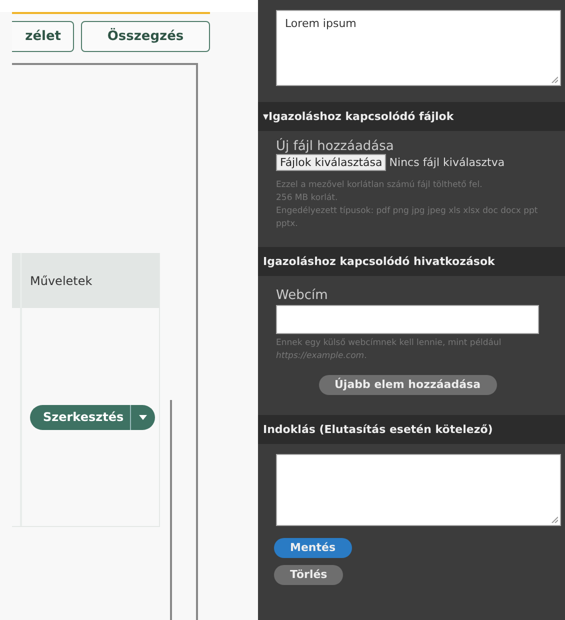  Describe the element at coordinates (407, 384) in the screenshot. I see `add-item-button: Újabb elem hozzáadása` at that location.